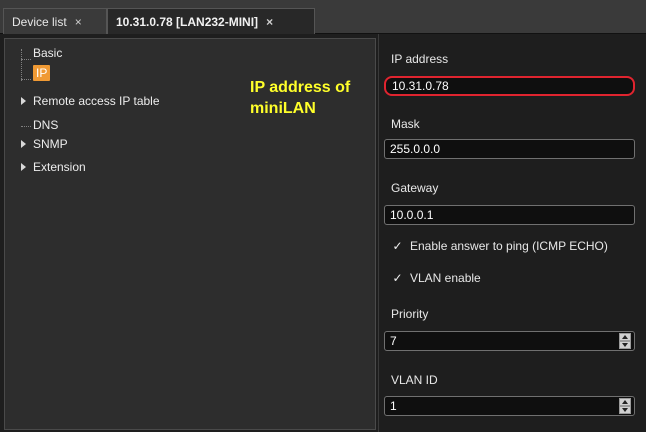 The image size is (646, 432). I want to click on tab-device-list: Device list ×, so click(55, 21).